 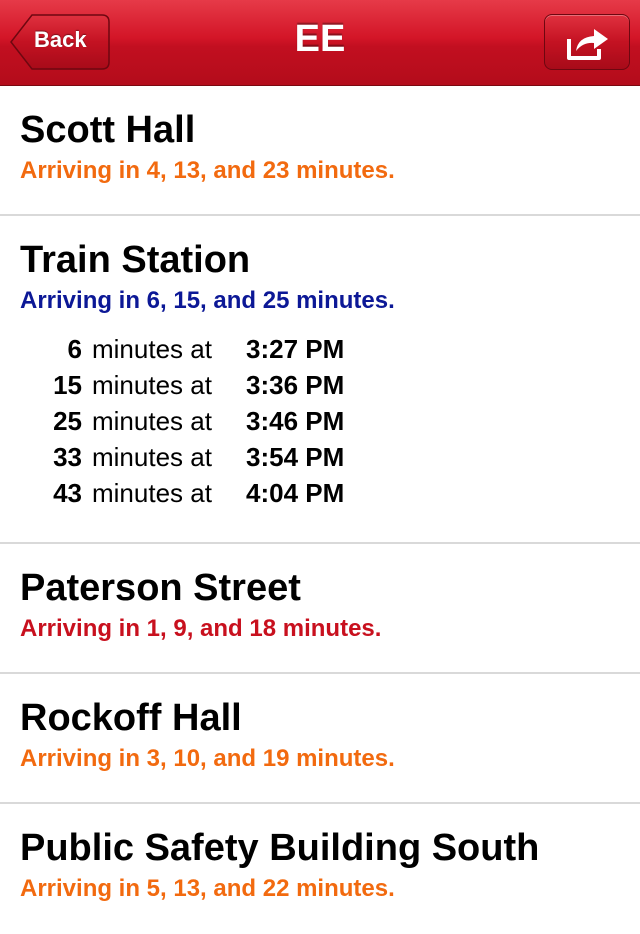 I want to click on schedule-time: 3:27 PM, so click(x=295, y=349).